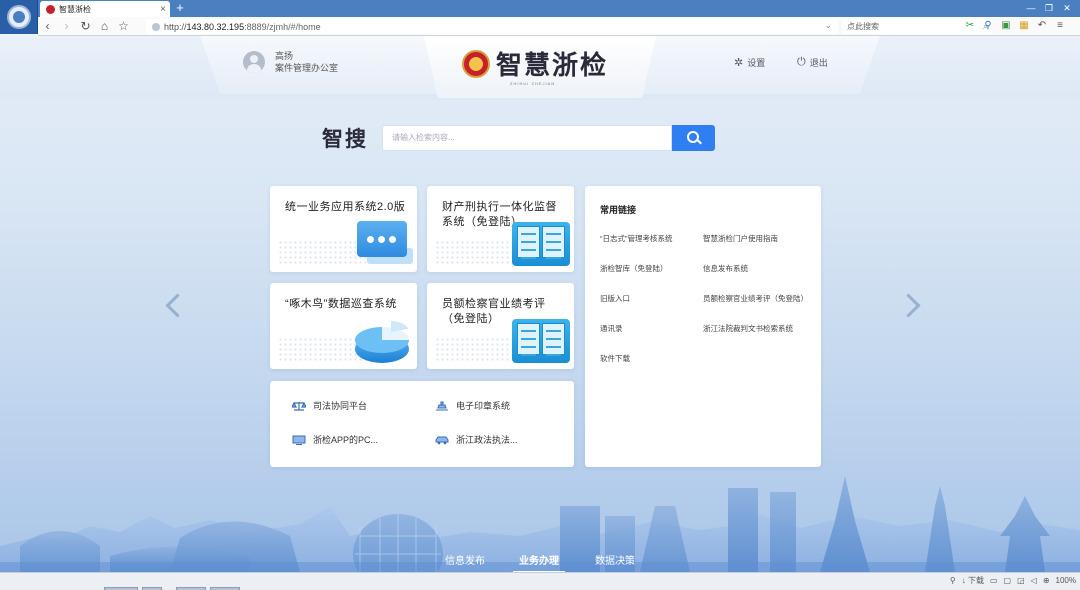  Describe the element at coordinates (1024, 26) in the screenshot. I see `apps-icon: ▦` at that location.